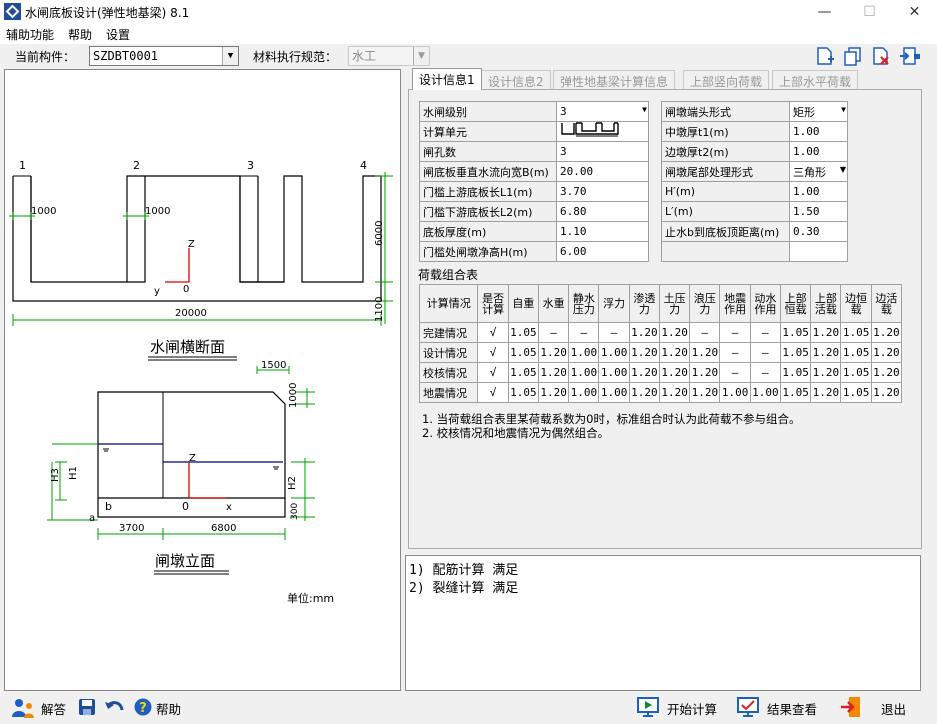 This screenshot has height=724, width=937. I want to click on param-value: 0.30, so click(818, 231).